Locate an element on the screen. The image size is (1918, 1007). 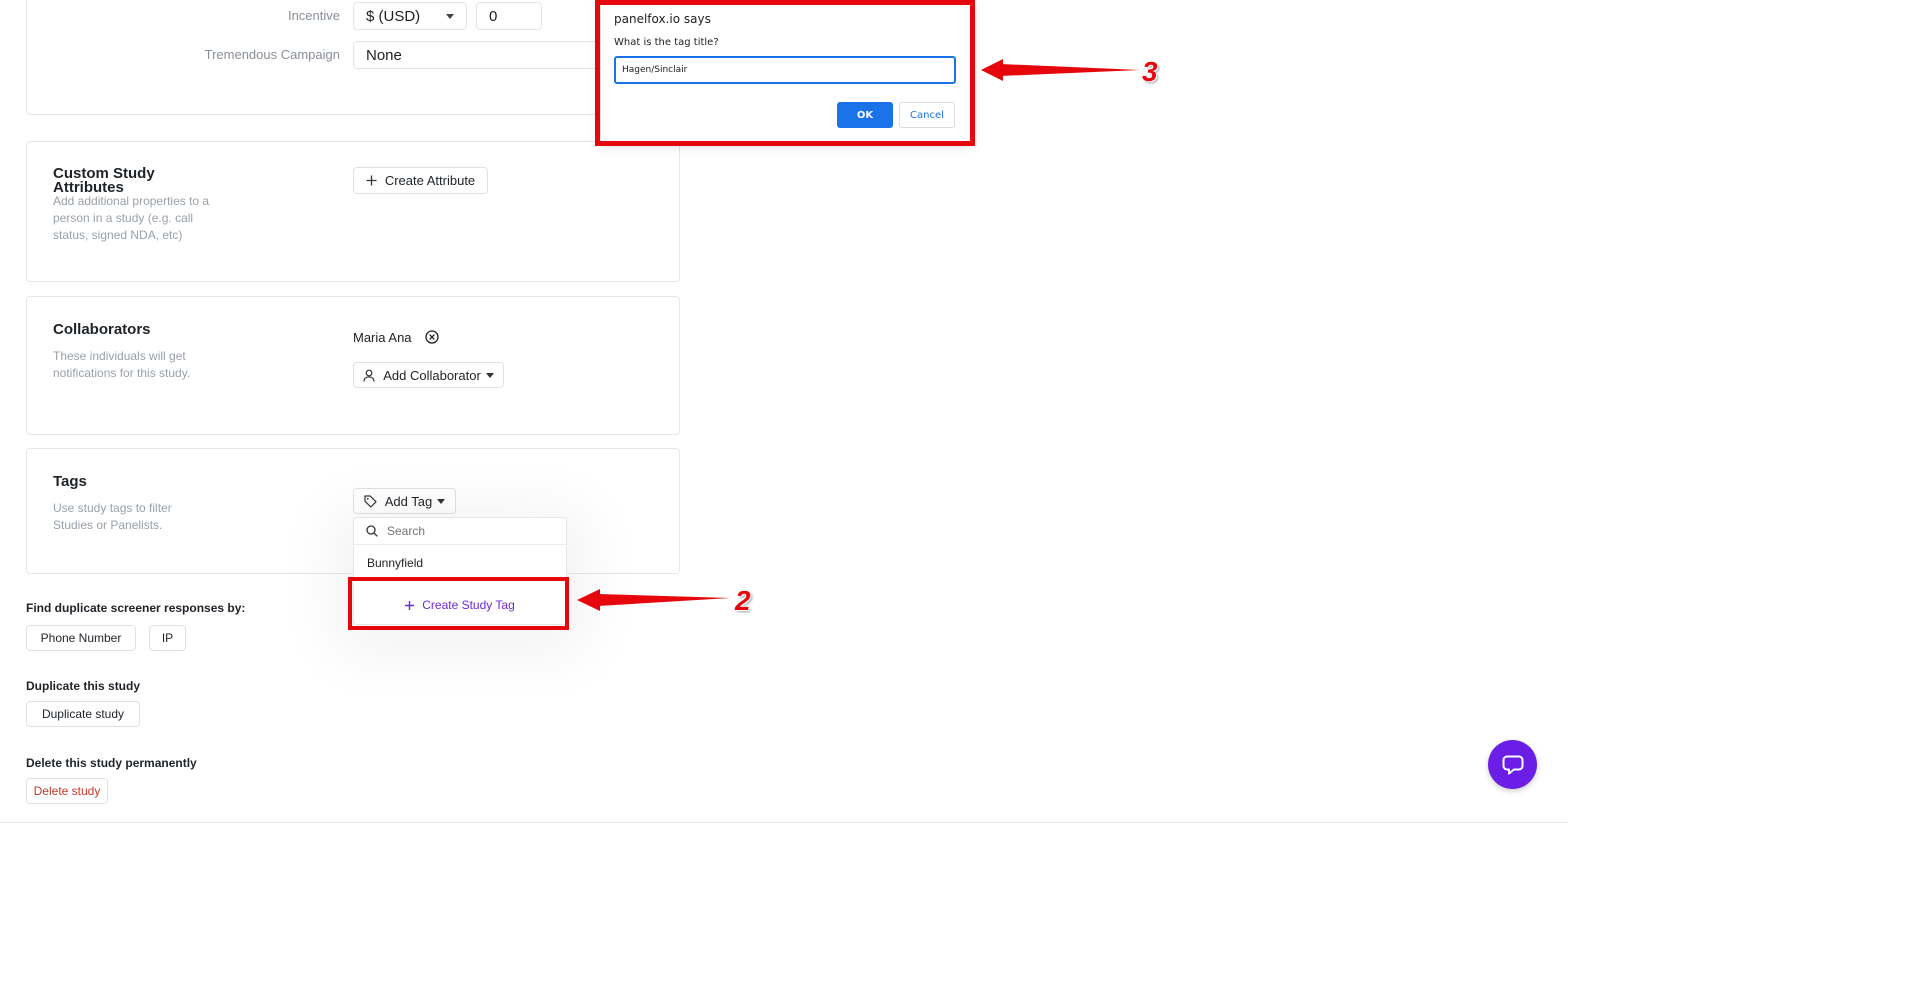
chevron-down-icon is located at coordinates (450, 16).